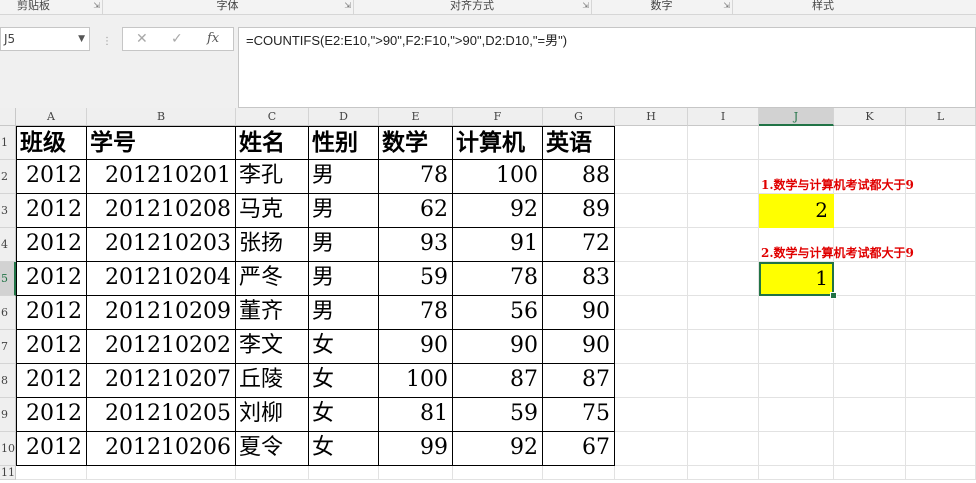  Describe the element at coordinates (142, 39) in the screenshot. I see `cancel-icon: ✕` at that location.